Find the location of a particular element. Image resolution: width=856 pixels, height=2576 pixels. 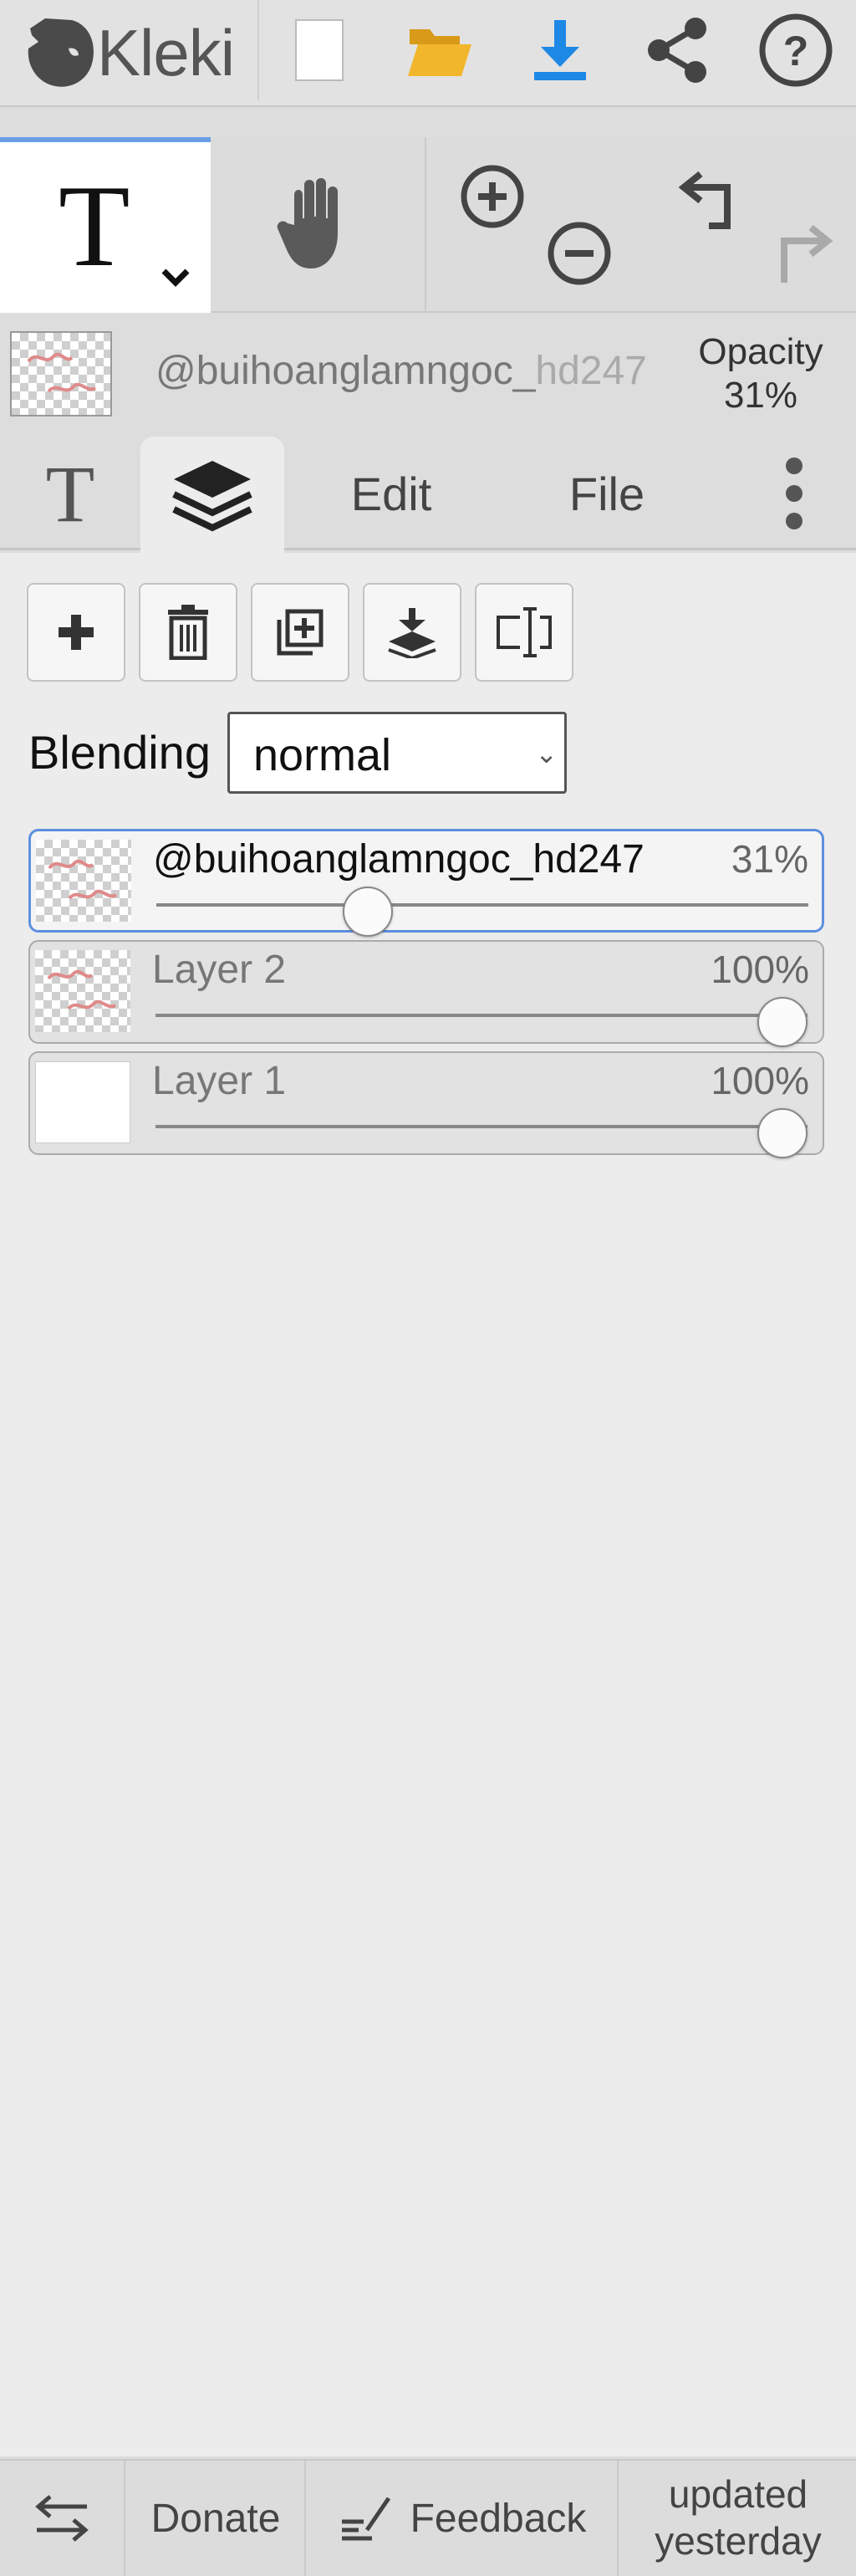

layer-row: Layer 1 100% is located at coordinates (426, 1104).